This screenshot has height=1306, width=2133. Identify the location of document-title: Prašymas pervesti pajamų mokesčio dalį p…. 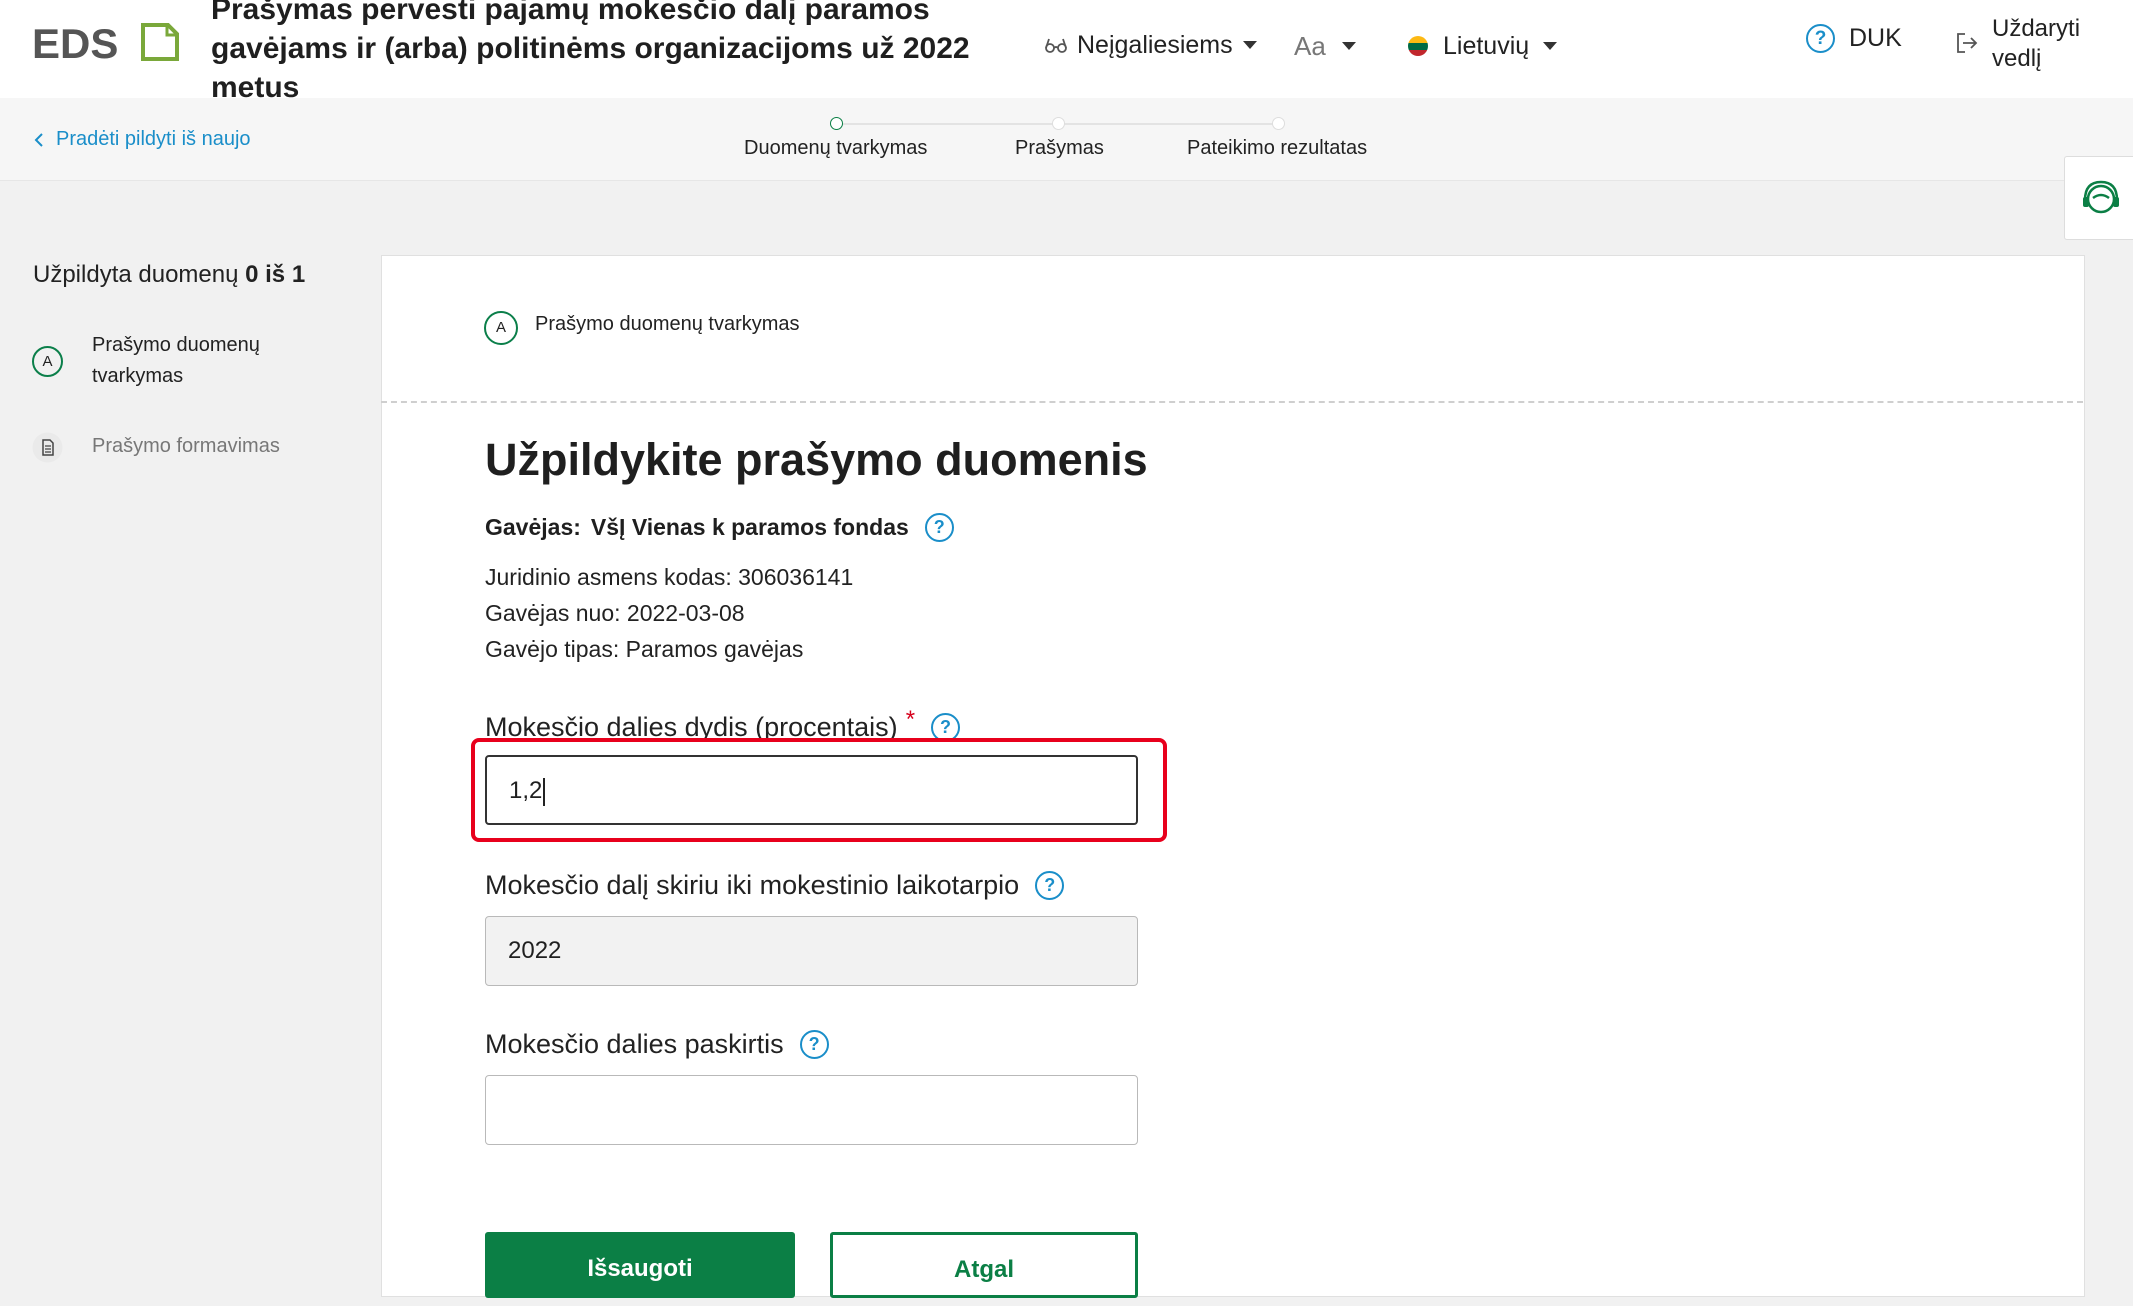
(590, 52).